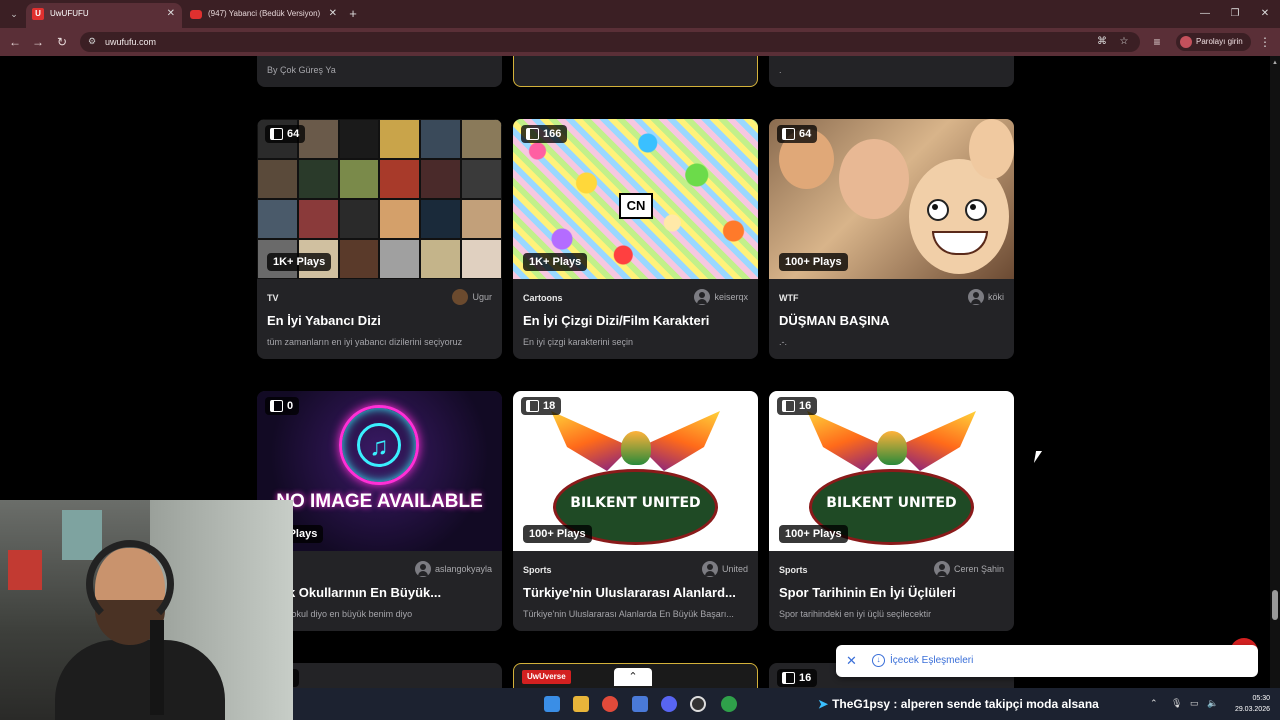  Describe the element at coordinates (1275, 372) in the screenshot. I see `scrollbar: ▲` at that location.